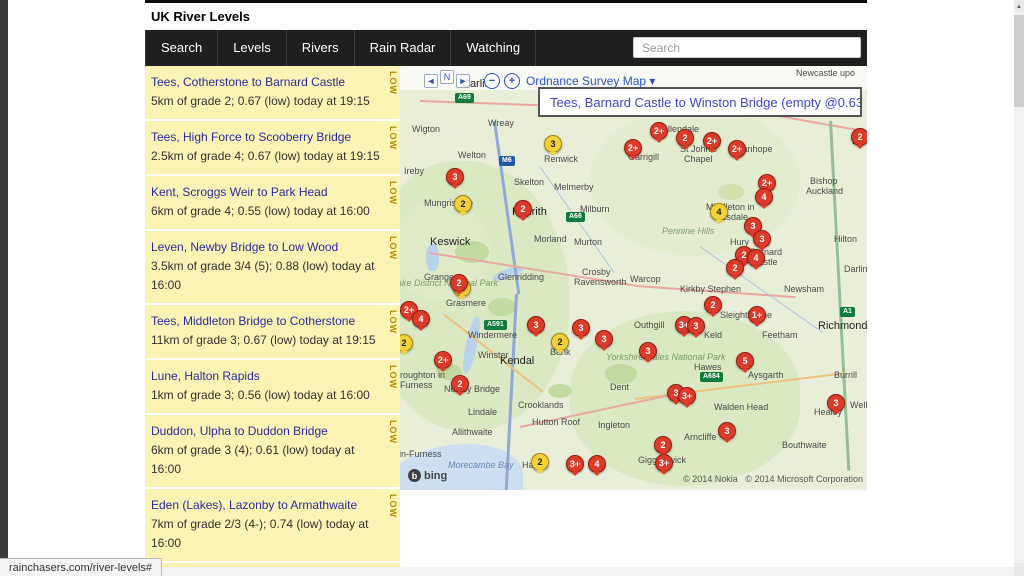 The width and height of the screenshot is (1024, 576). Describe the element at coordinates (267, 247) in the screenshot. I see `river-link: Leven, Newby Bridge to Low Wood` at that location.